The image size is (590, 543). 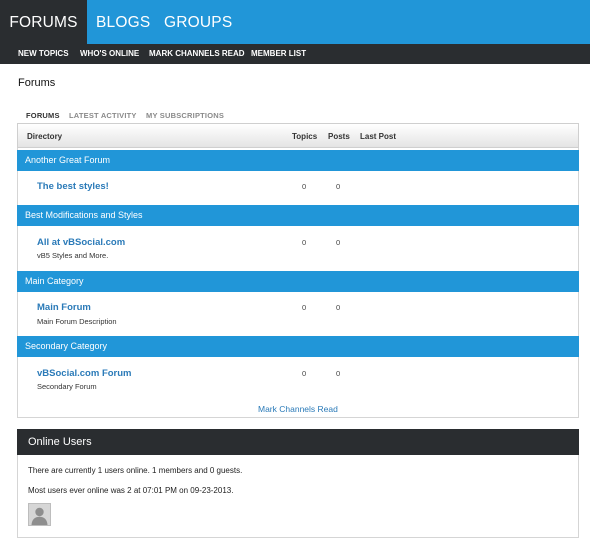 What do you see at coordinates (295, 22) in the screenshot?
I see `top-nav-bar: FORUMS BLOGS GROUPS` at bounding box center [295, 22].